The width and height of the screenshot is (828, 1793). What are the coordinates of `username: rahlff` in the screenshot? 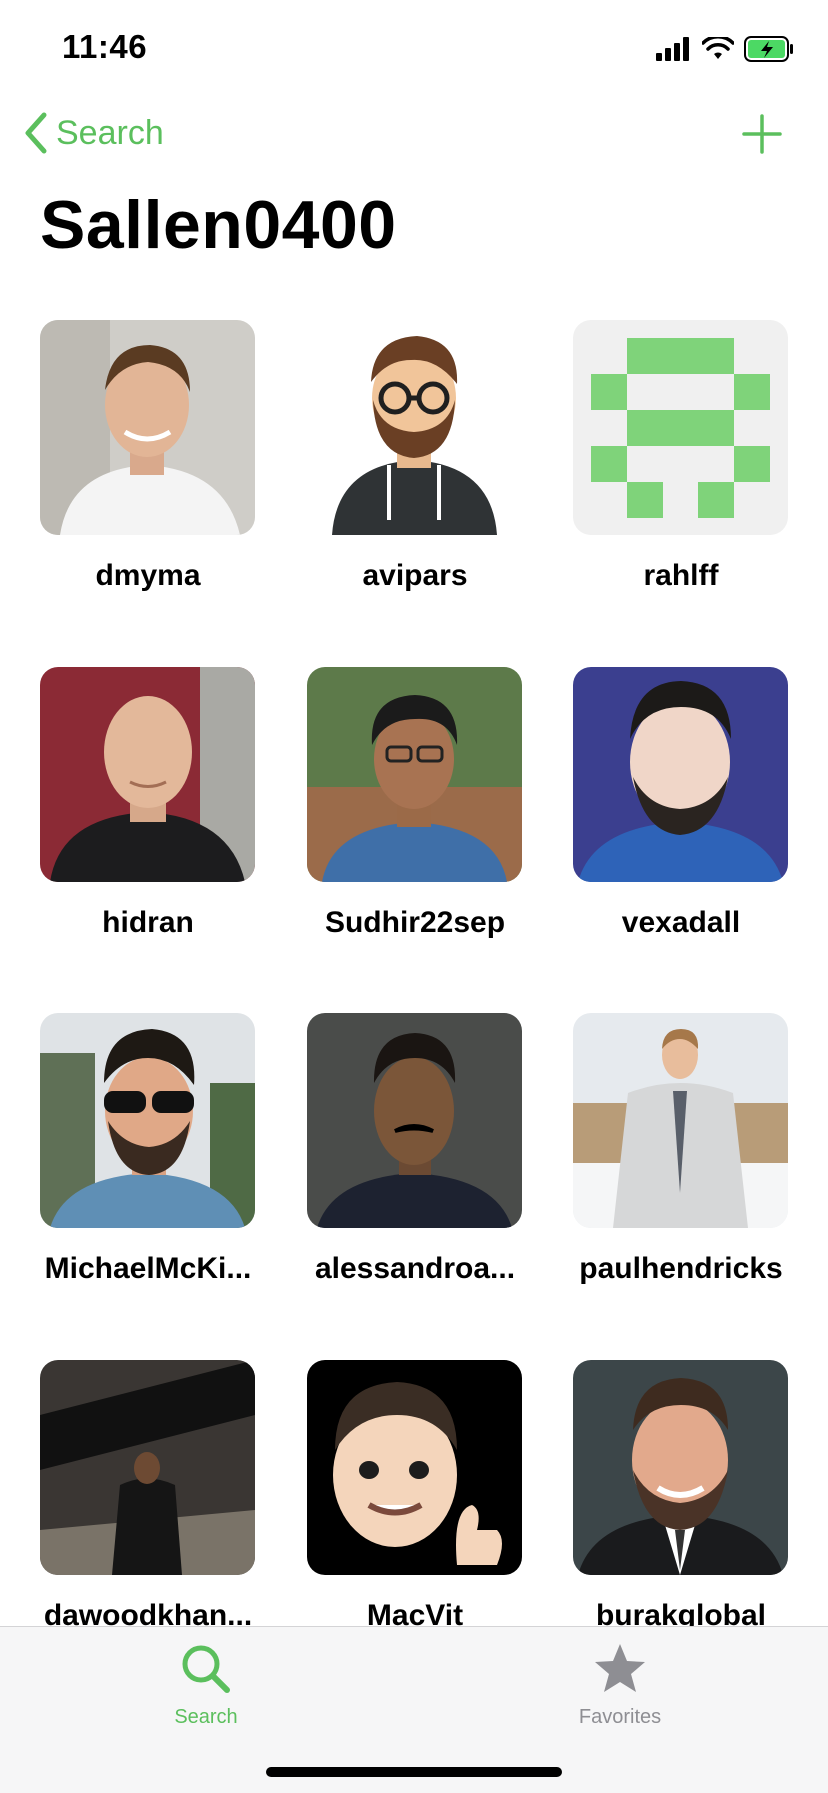 It's located at (681, 575).